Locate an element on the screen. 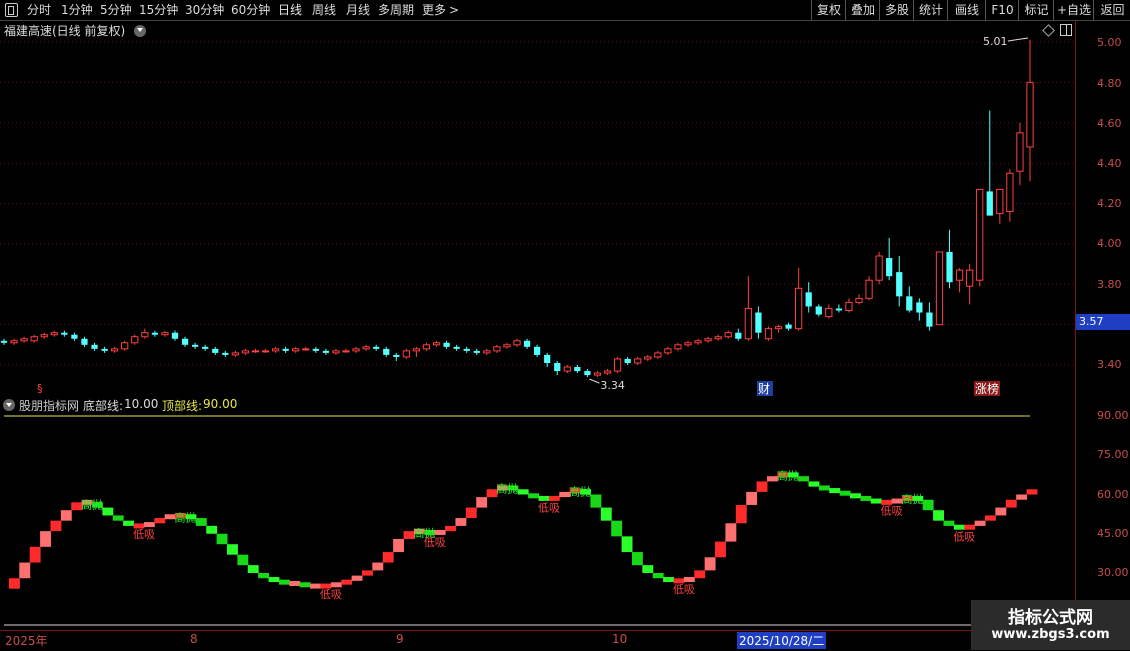  f10-button: F10 is located at coordinates (1002, 10).